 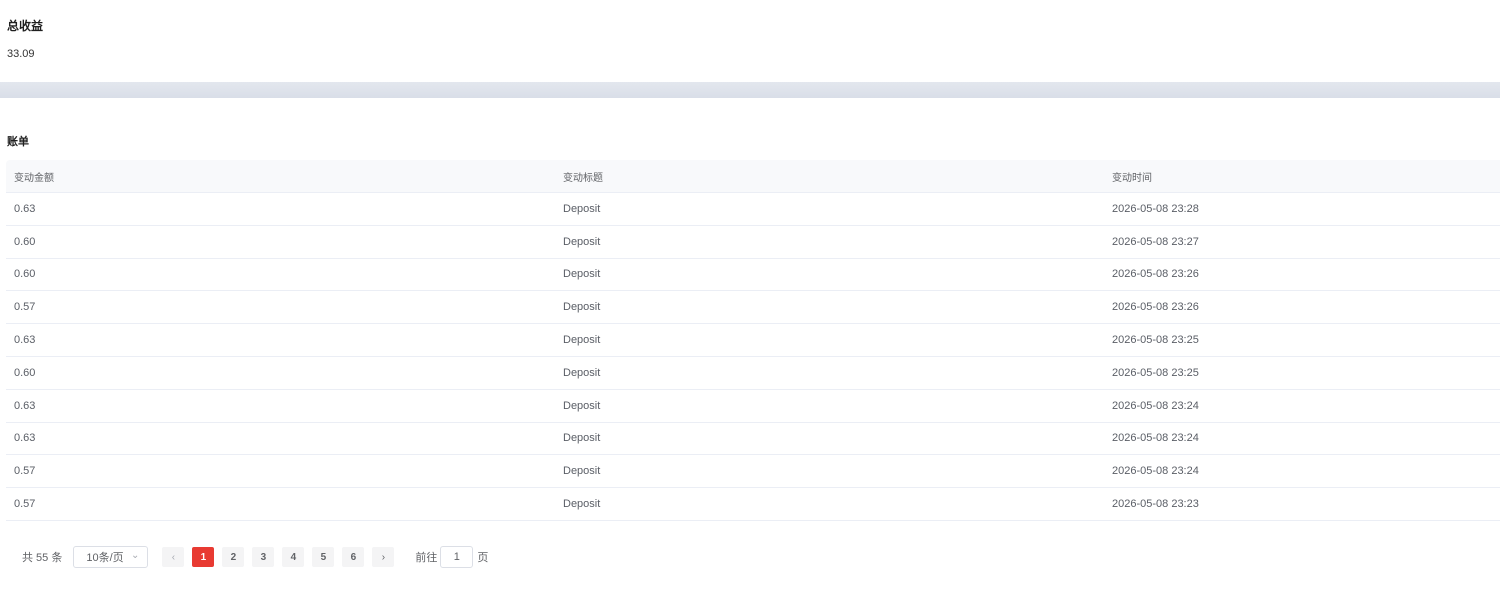 I want to click on prev-page-button: ‹, so click(x=173, y=557).